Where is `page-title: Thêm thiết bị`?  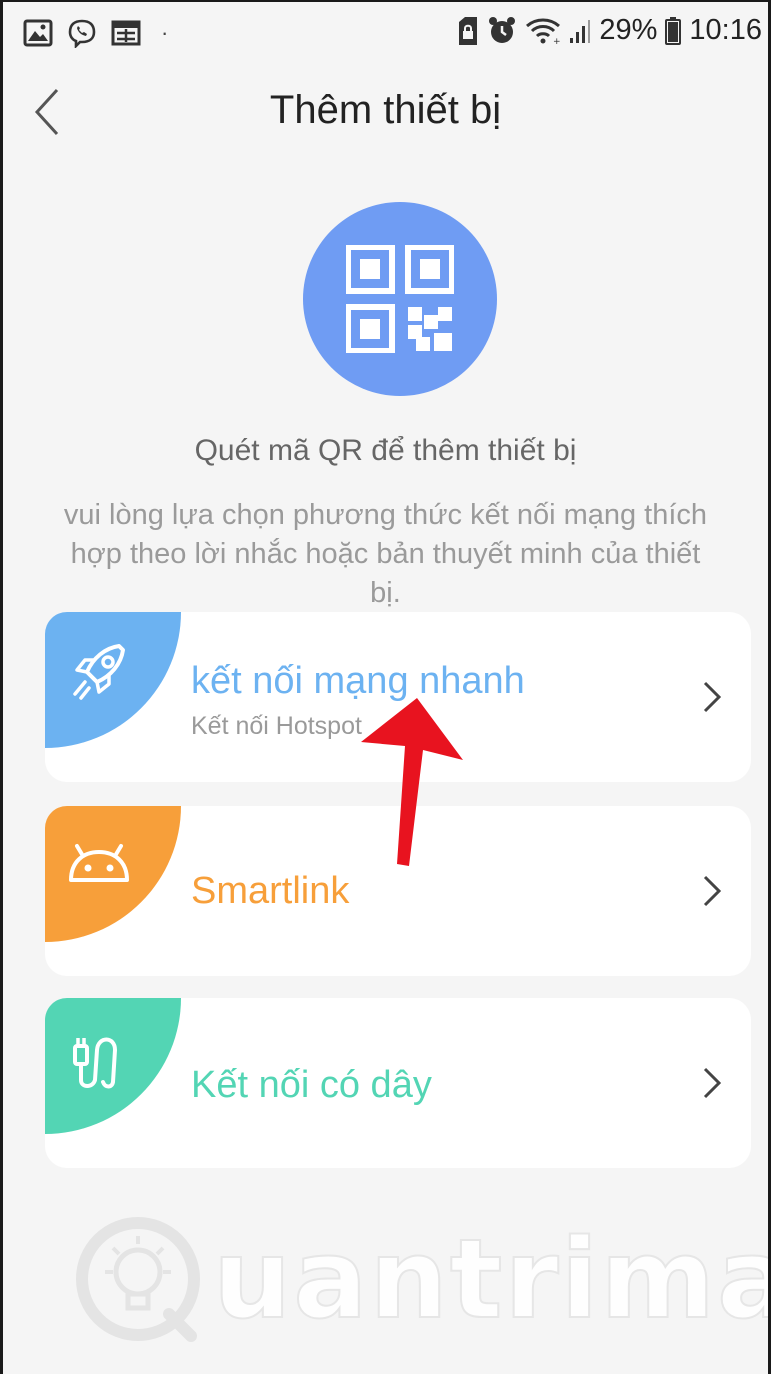
page-title: Thêm thiết bị is located at coordinates (385, 110).